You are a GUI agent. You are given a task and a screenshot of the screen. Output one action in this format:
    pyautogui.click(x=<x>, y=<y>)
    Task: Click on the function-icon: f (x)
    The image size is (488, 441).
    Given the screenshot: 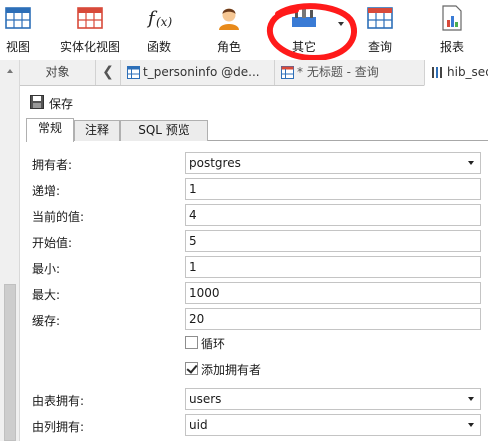 What is the action you would take?
    pyautogui.click(x=159, y=18)
    